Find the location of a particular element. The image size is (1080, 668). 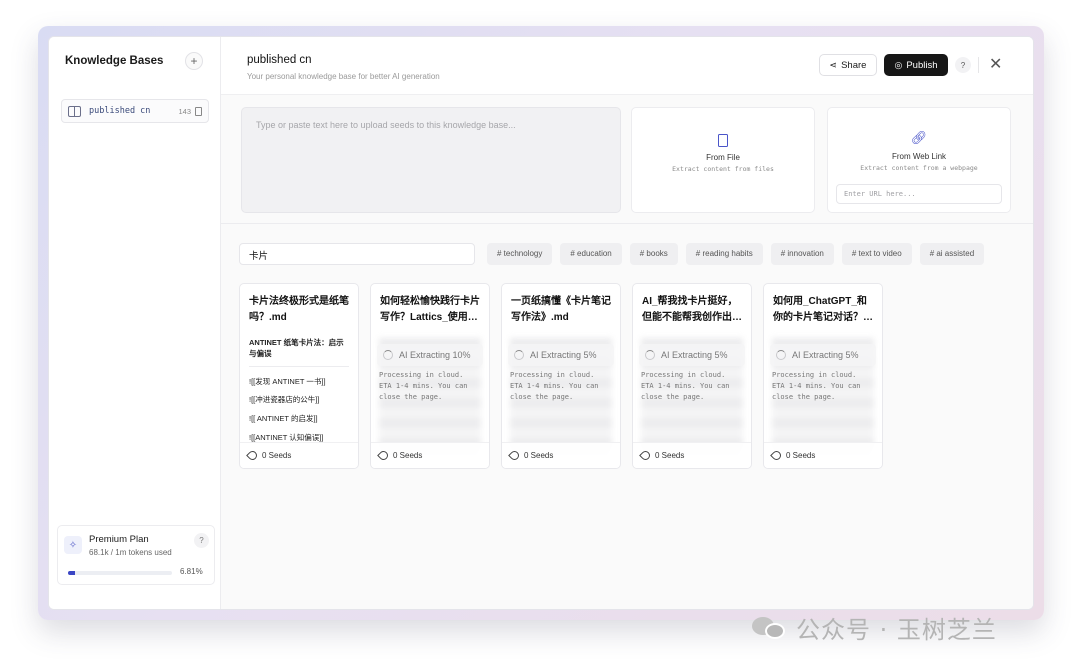

wechat-logo-icon is located at coordinates (770, 628).